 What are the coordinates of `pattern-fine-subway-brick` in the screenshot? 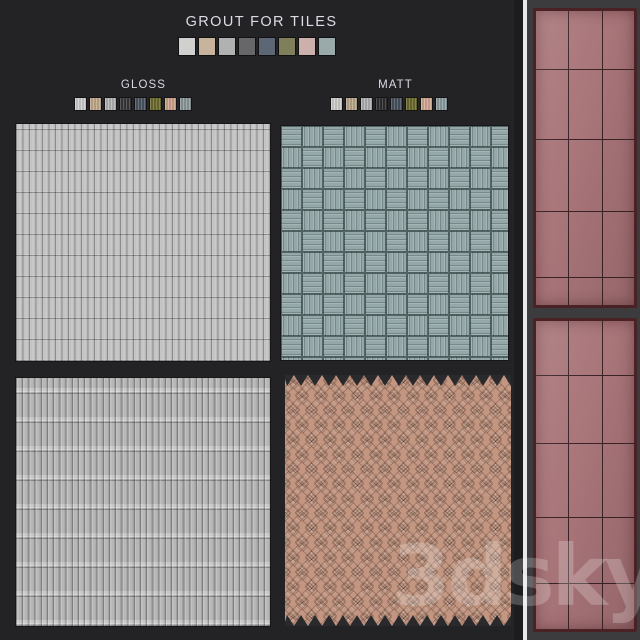 It's located at (143, 242).